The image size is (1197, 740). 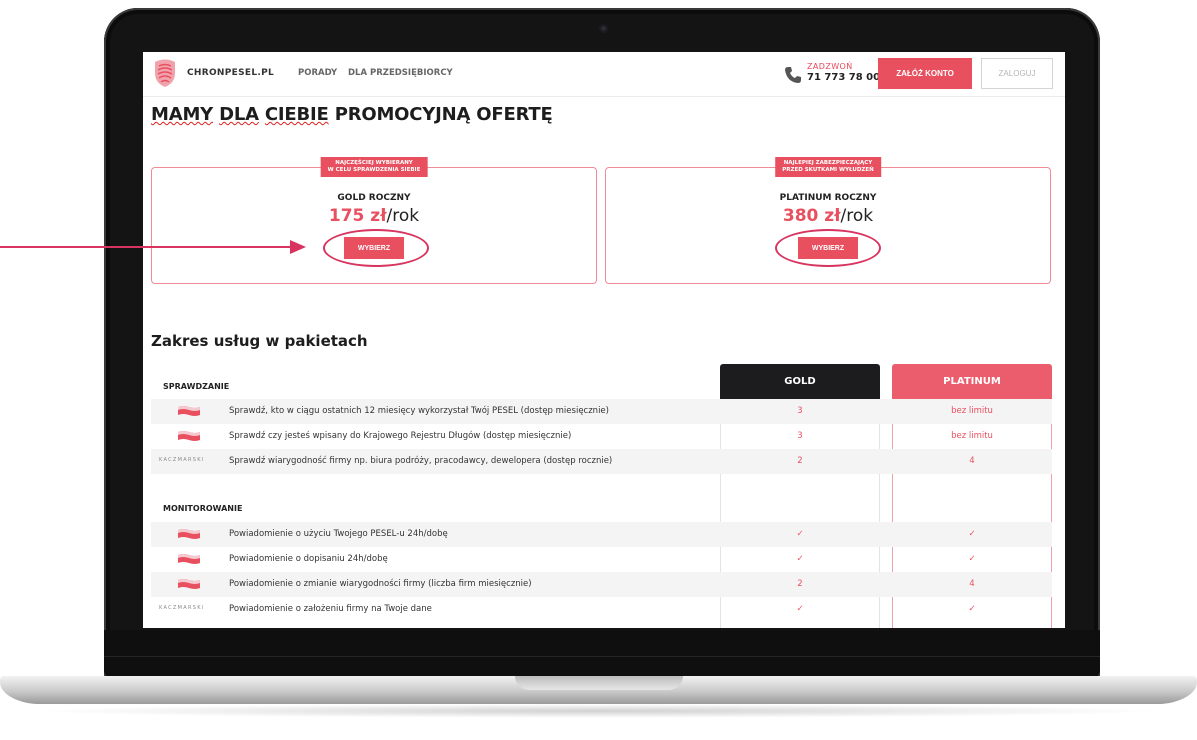 I want to click on laptop-shadow, so click(x=598, y=711).